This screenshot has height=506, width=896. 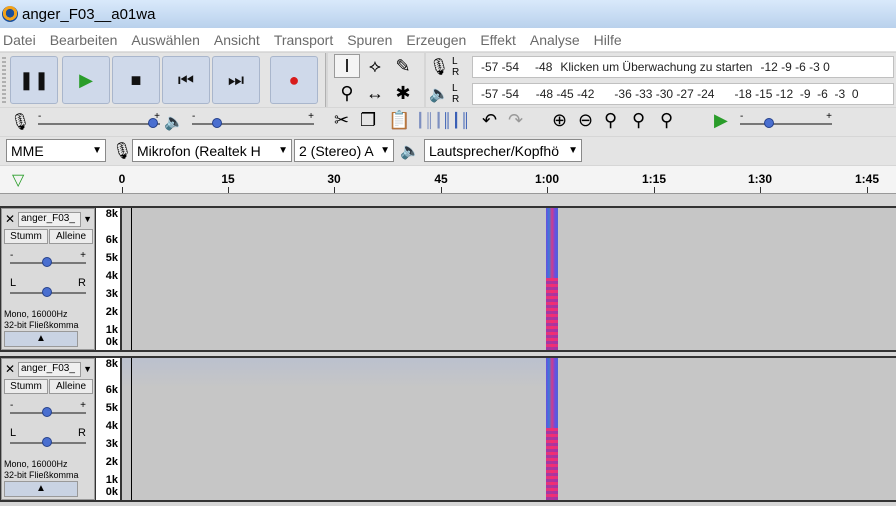 I want to click on output-device-select: Lautsprecher/Kopfhö ▼, so click(x=503, y=150).